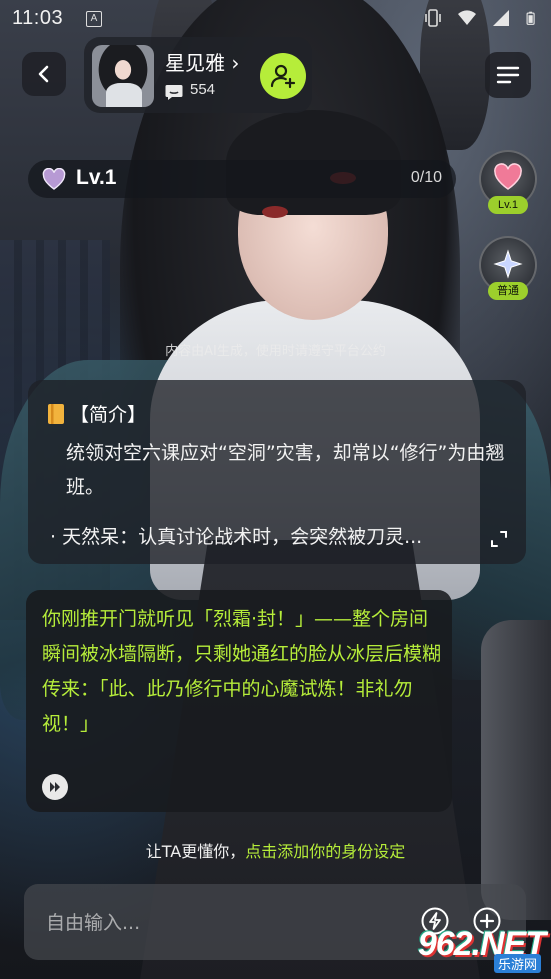 The height and width of the screenshot is (979, 551). I want to click on site-watermark: 962.NET 乐游网, so click(479, 949).